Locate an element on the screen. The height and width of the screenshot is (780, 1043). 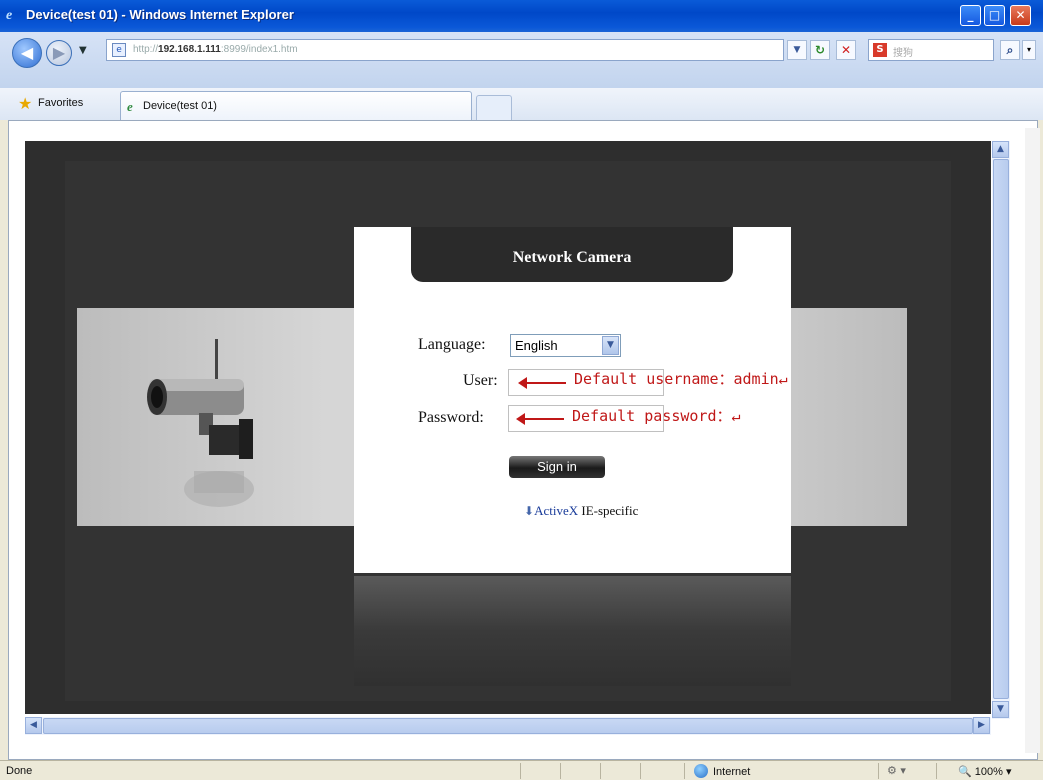
address-url: http://192.168.1.111:8999/index1.htm is located at coordinates (215, 49).